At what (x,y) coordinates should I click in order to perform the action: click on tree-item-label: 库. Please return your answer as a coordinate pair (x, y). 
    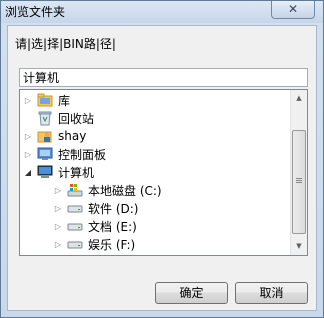
    Looking at the image, I should click on (64, 100).